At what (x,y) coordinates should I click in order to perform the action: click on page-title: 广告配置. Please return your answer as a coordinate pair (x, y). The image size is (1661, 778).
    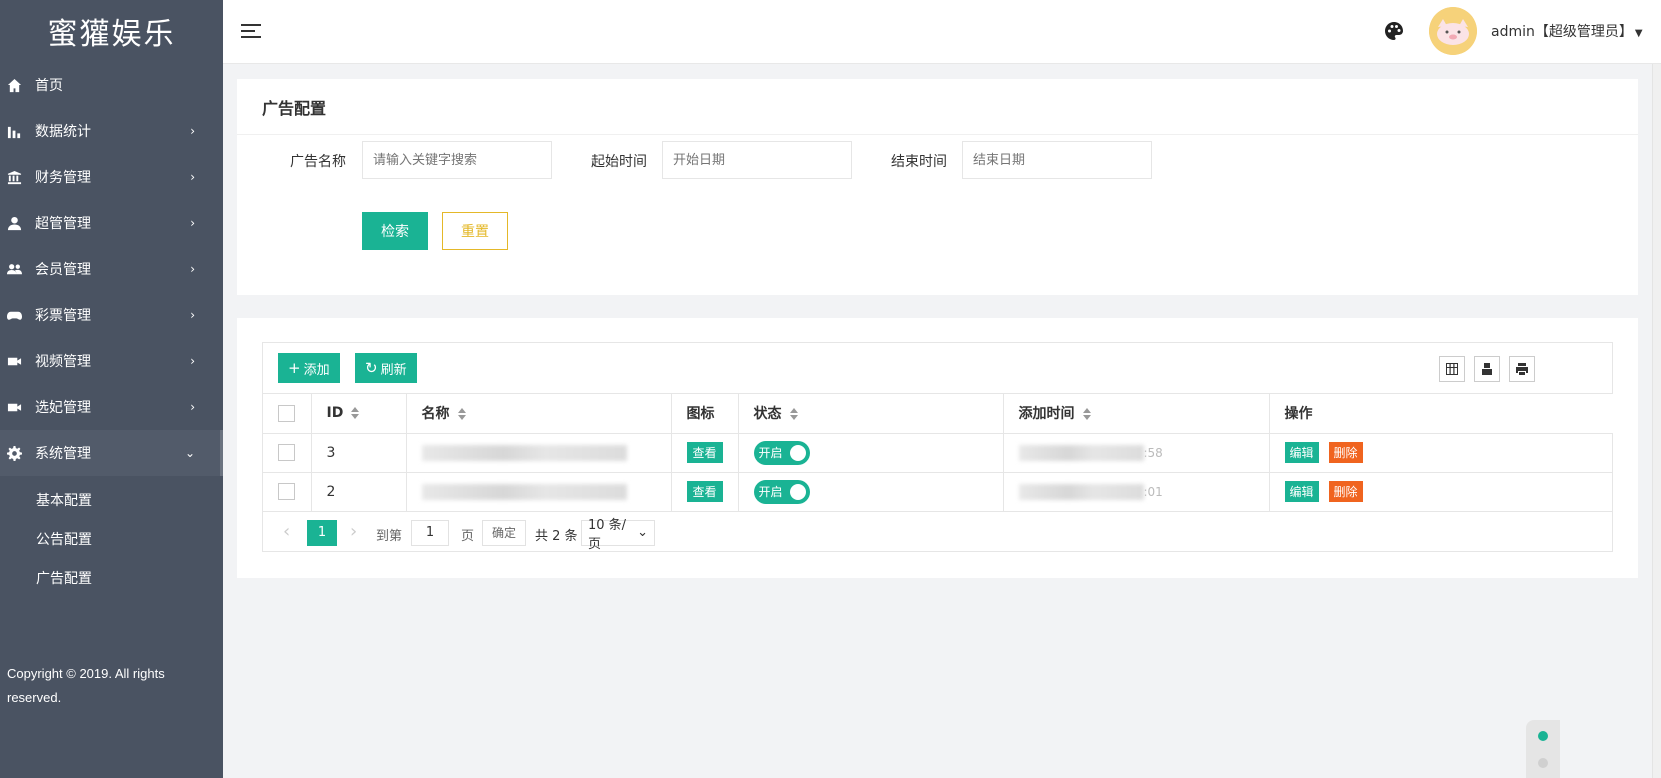
    Looking at the image, I should click on (937, 107).